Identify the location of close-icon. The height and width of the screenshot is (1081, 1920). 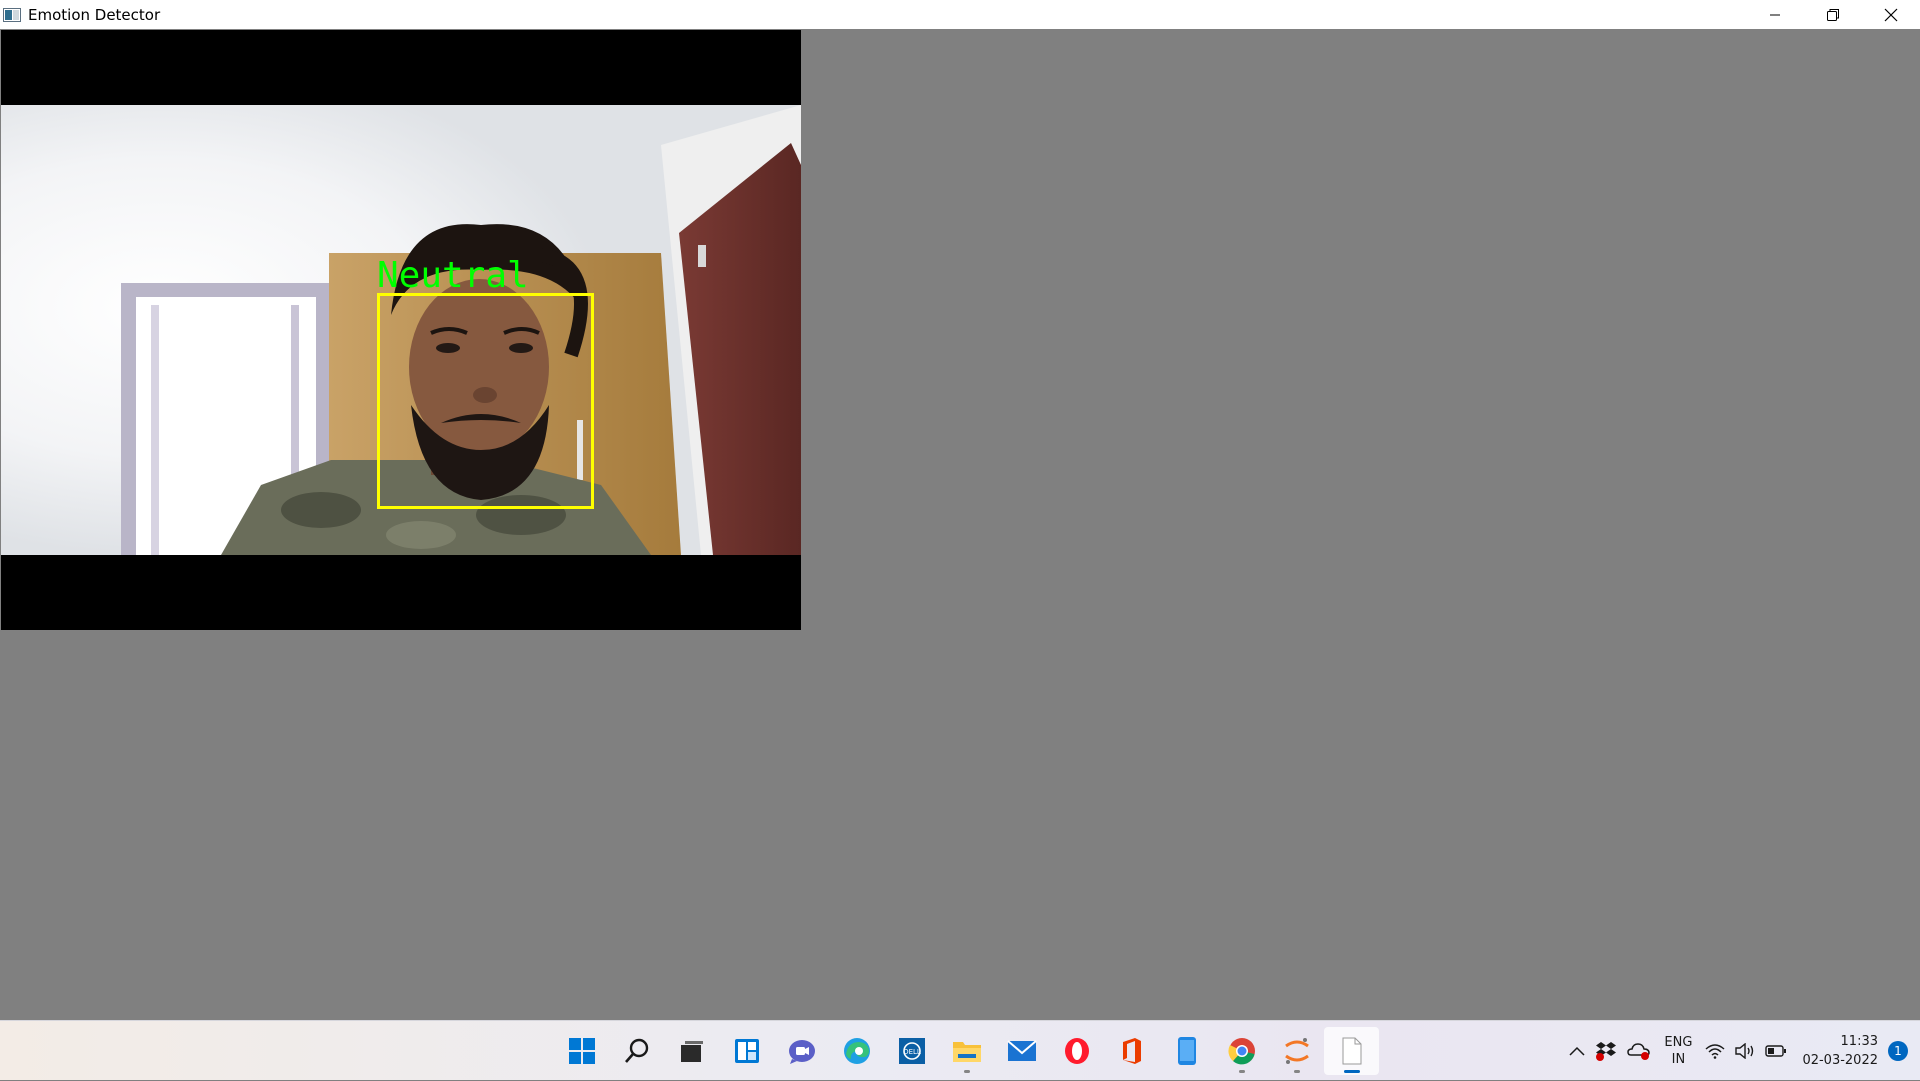
(1891, 14).